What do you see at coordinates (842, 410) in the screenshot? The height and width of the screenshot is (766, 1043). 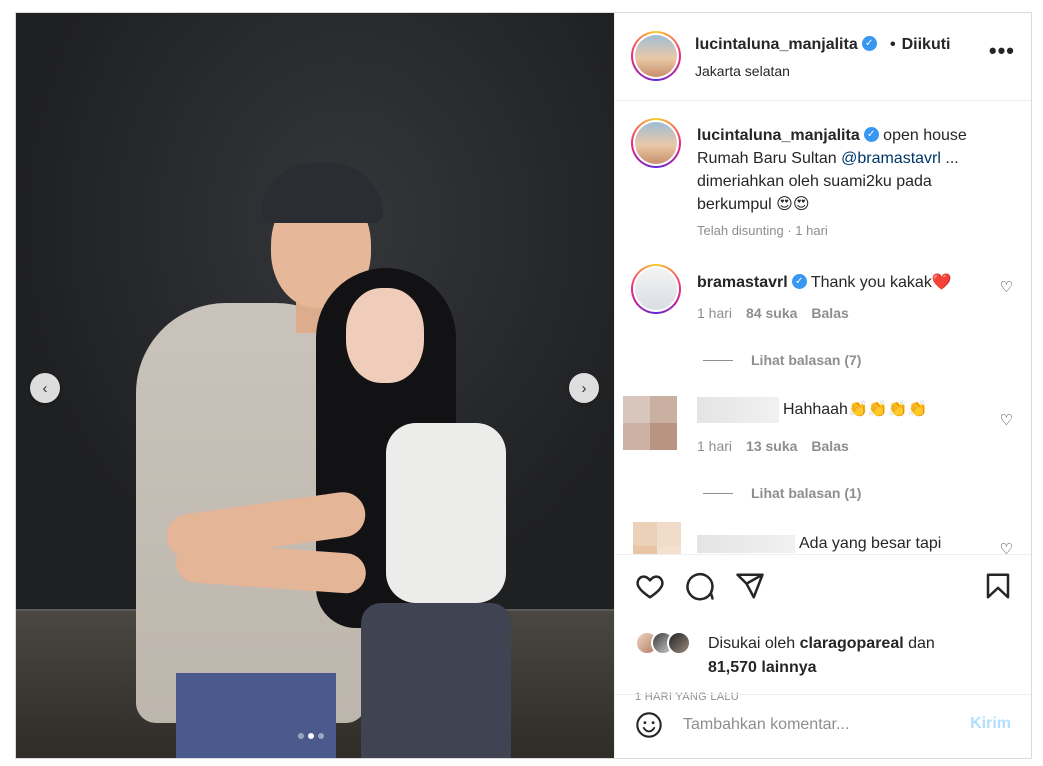 I see `comment-text: Hahhaah👏👏👏👏` at bounding box center [842, 410].